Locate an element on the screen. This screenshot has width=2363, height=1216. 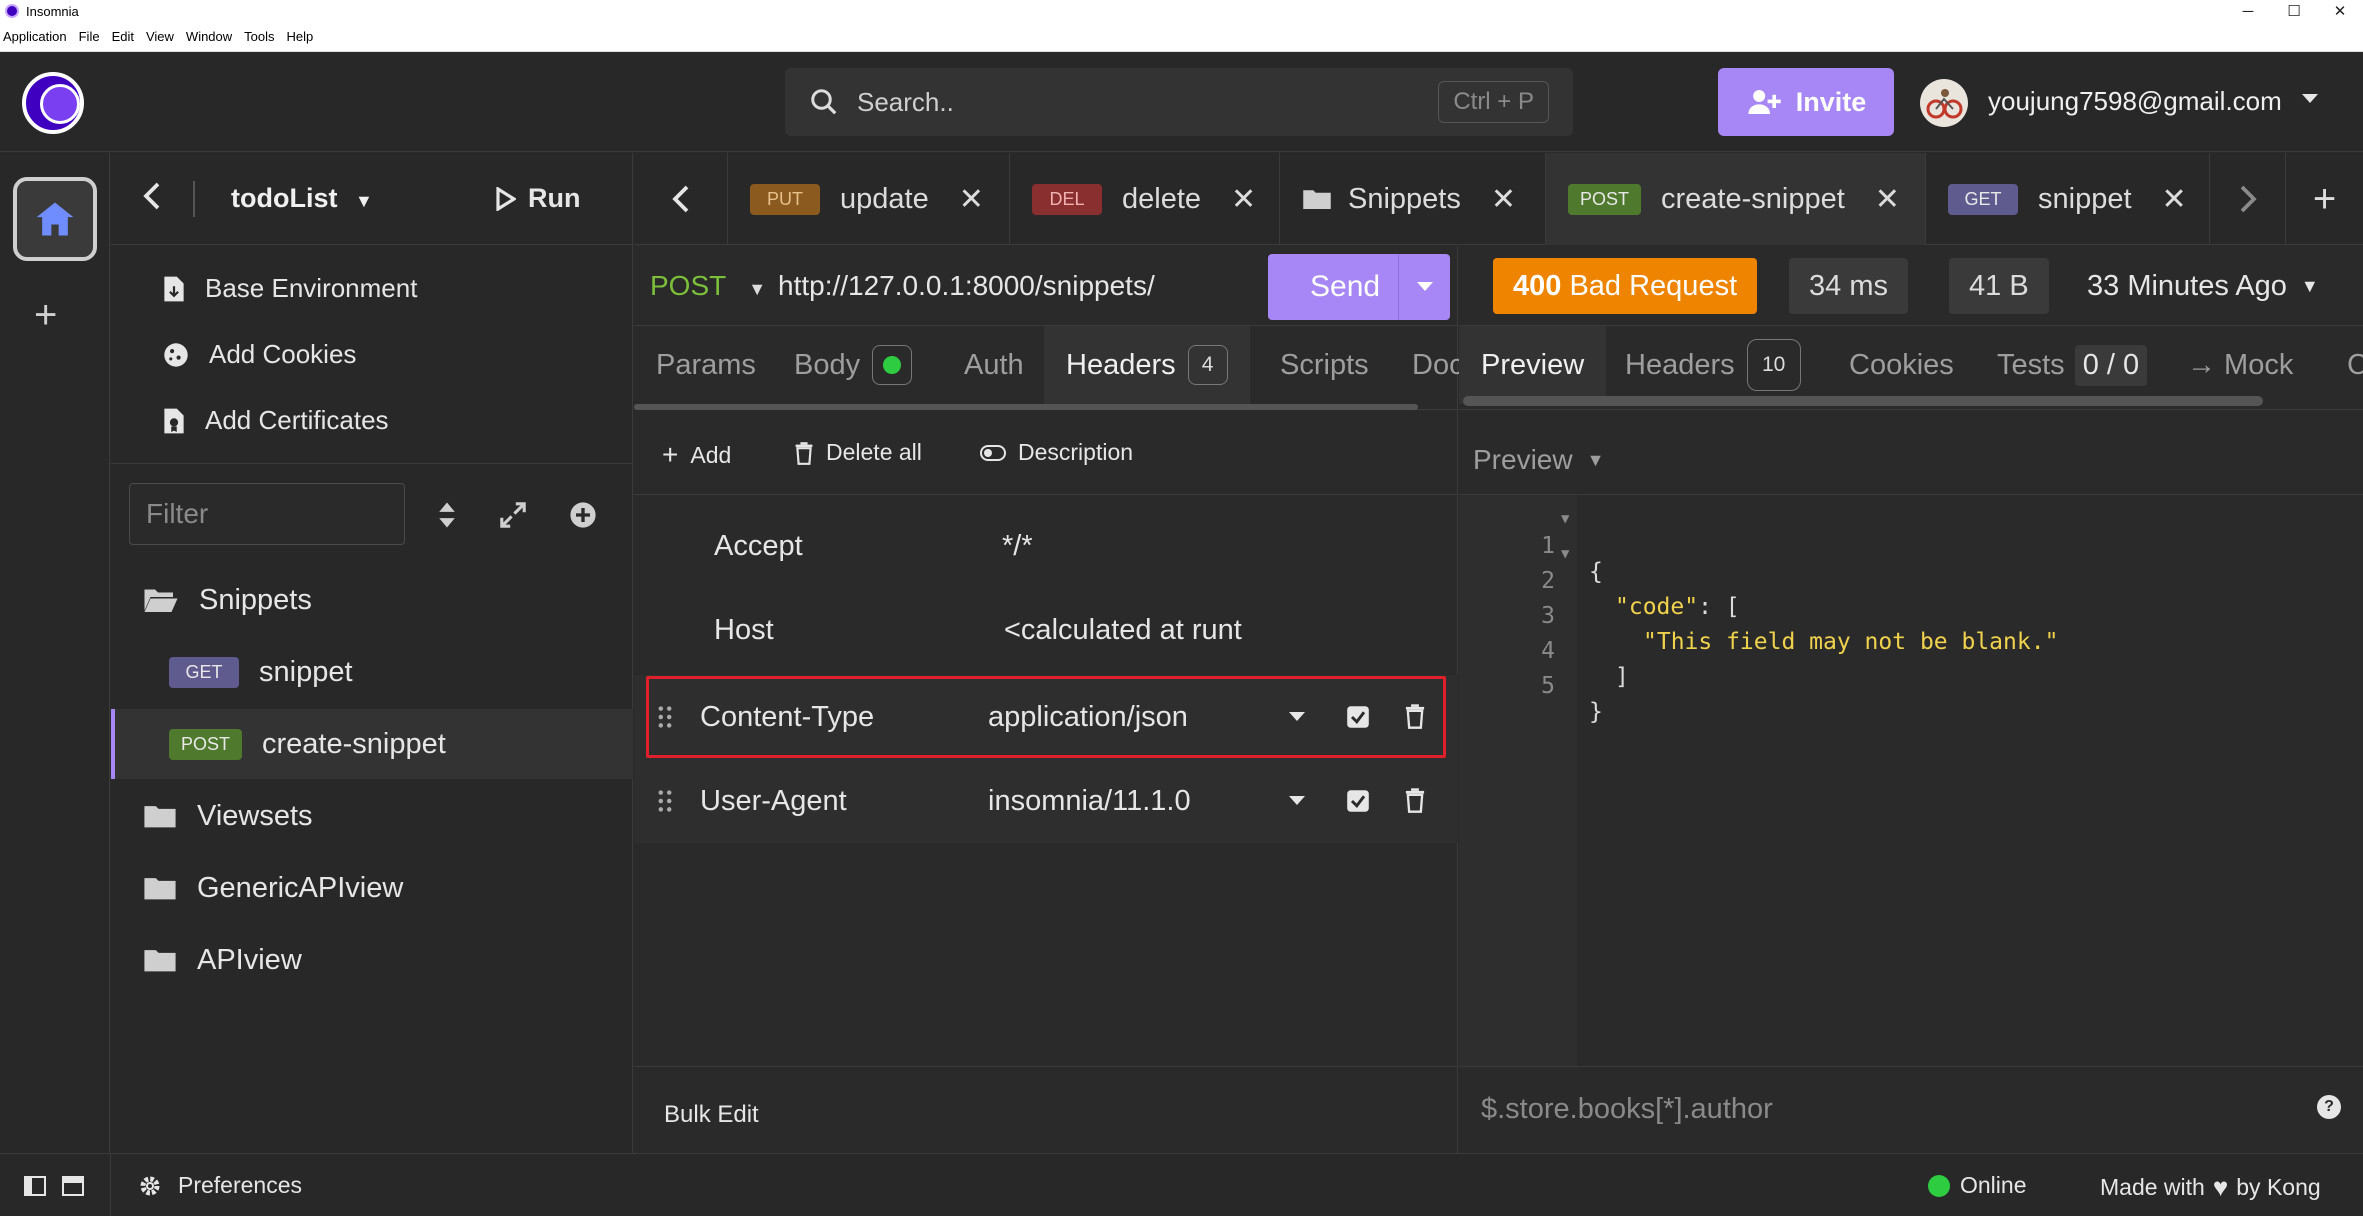
header-value-input: insomnia/11.1.0 is located at coordinates (1089, 801).